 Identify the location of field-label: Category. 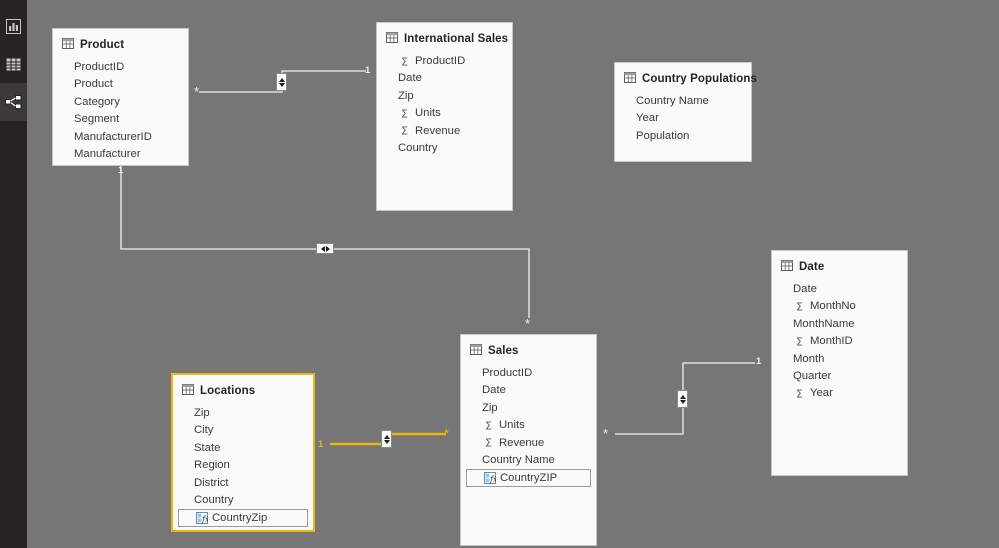
(97, 101).